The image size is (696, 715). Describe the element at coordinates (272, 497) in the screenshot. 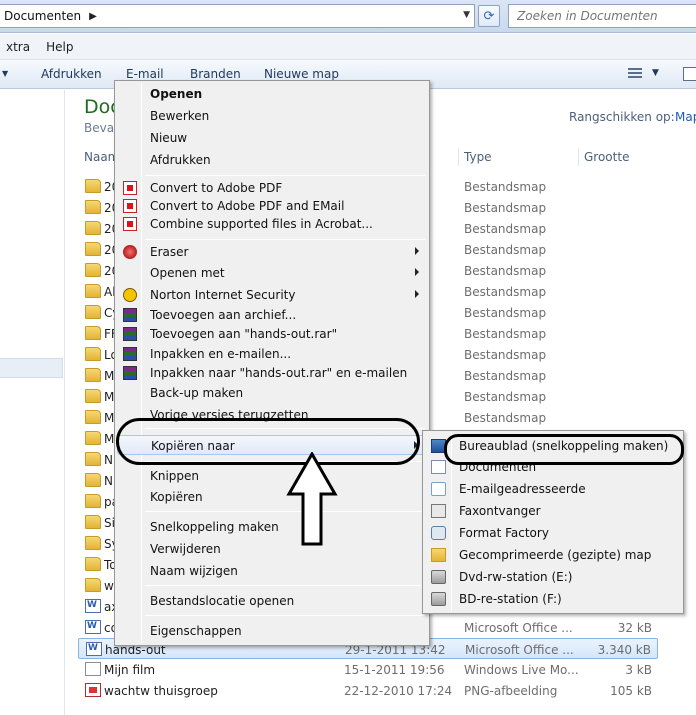

I see `menu-item-copy: Kopiëren` at that location.